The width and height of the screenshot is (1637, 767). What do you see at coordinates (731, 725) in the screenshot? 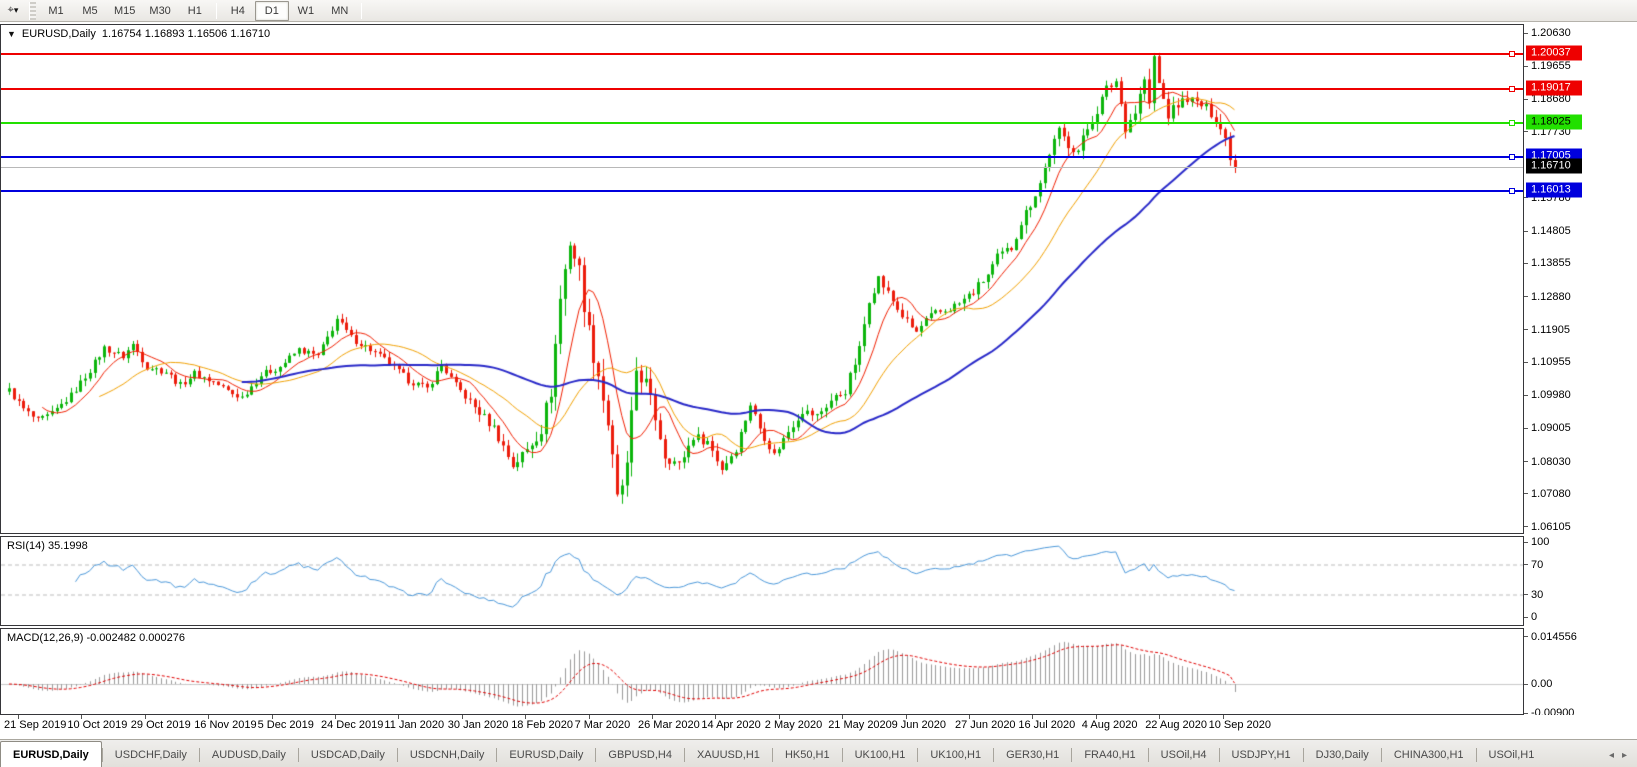
I see `date-label: 14 Apr 2020` at bounding box center [731, 725].